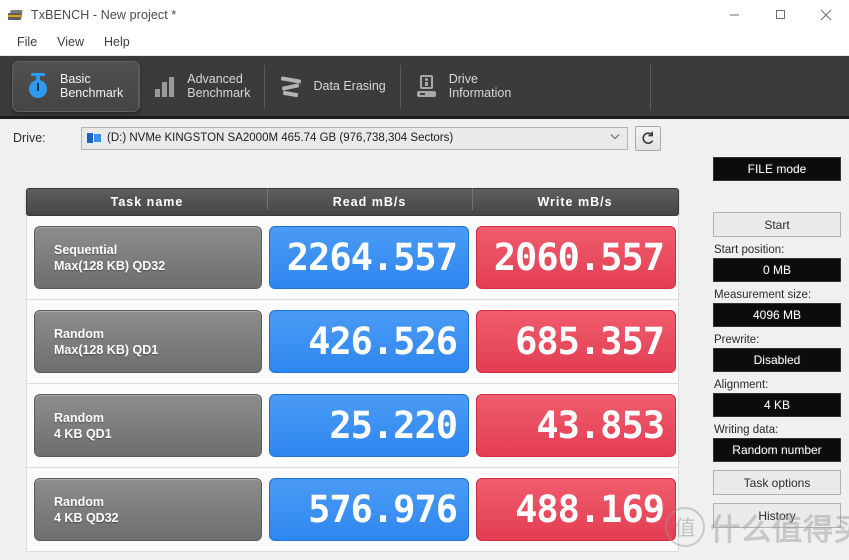  What do you see at coordinates (86, 517) in the screenshot?
I see `task-name-line2: 4 KB QD32` at bounding box center [86, 517].